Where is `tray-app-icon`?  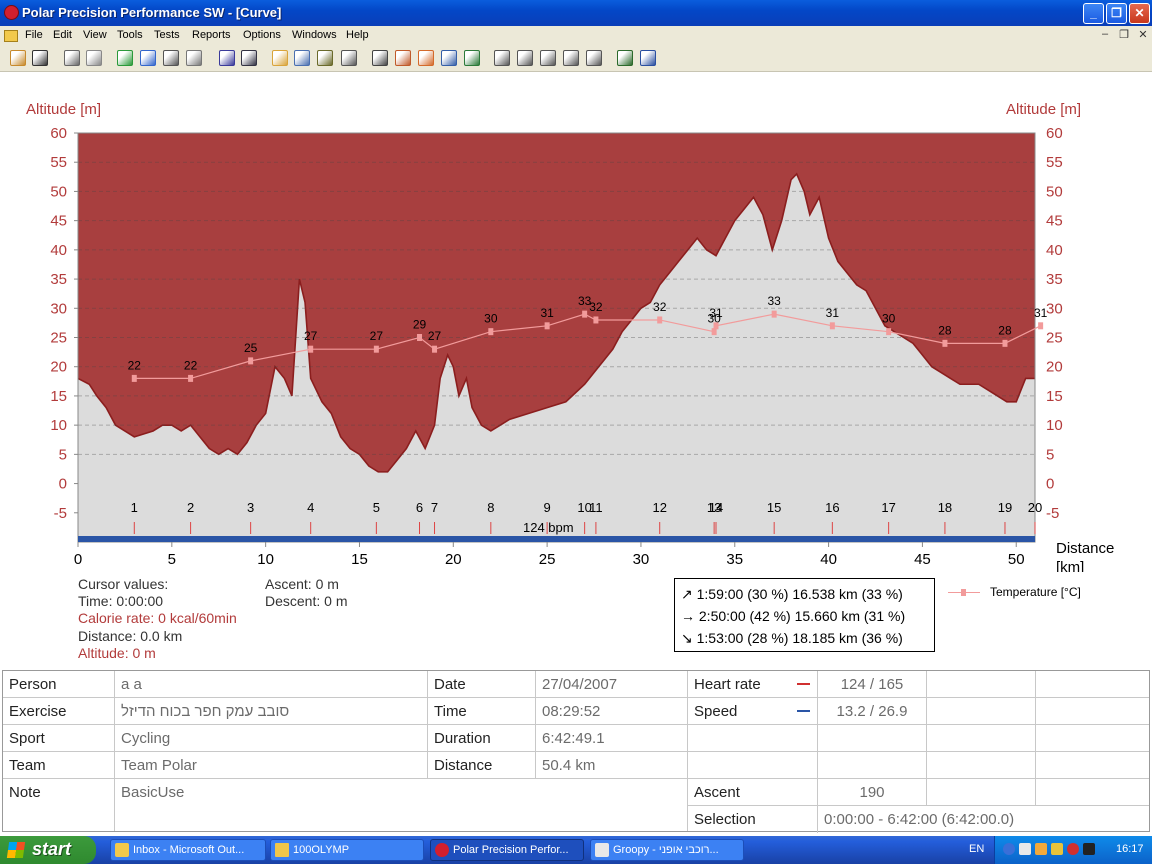 tray-app-icon is located at coordinates (1041, 849).